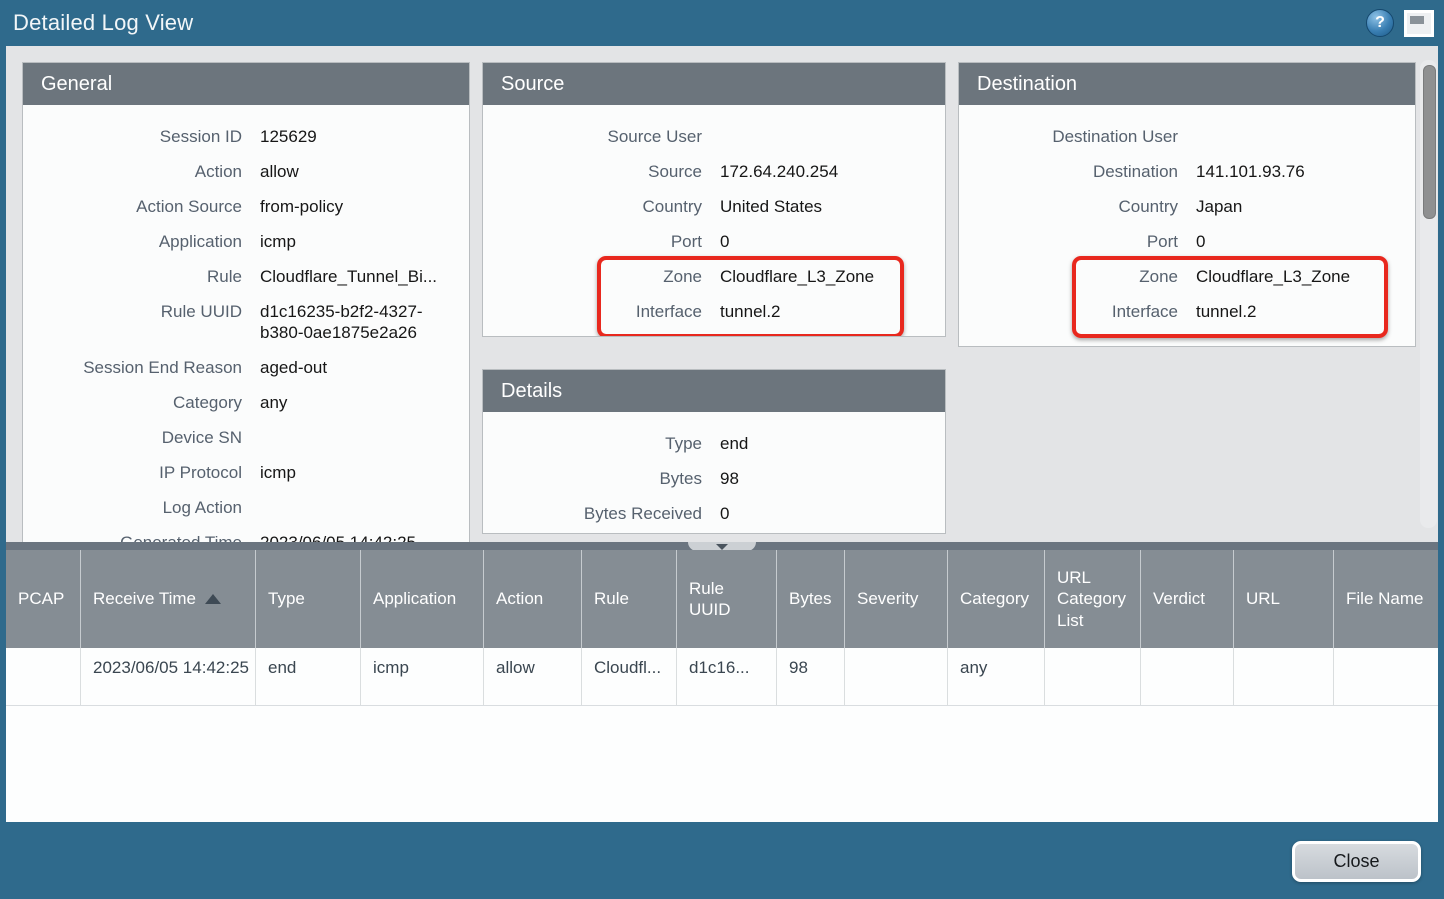  I want to click on field-row: Generated Time 2023/06/05 14:42:25, so click(245, 533).